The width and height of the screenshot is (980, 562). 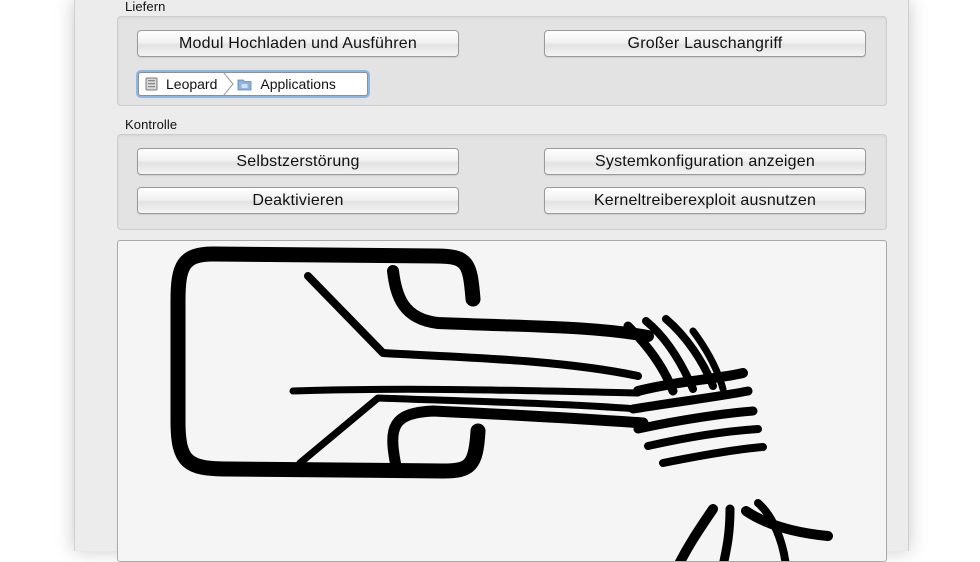 What do you see at coordinates (705, 43) in the screenshot?
I see `eavesdrop-button: Großer Lauschangriff` at bounding box center [705, 43].